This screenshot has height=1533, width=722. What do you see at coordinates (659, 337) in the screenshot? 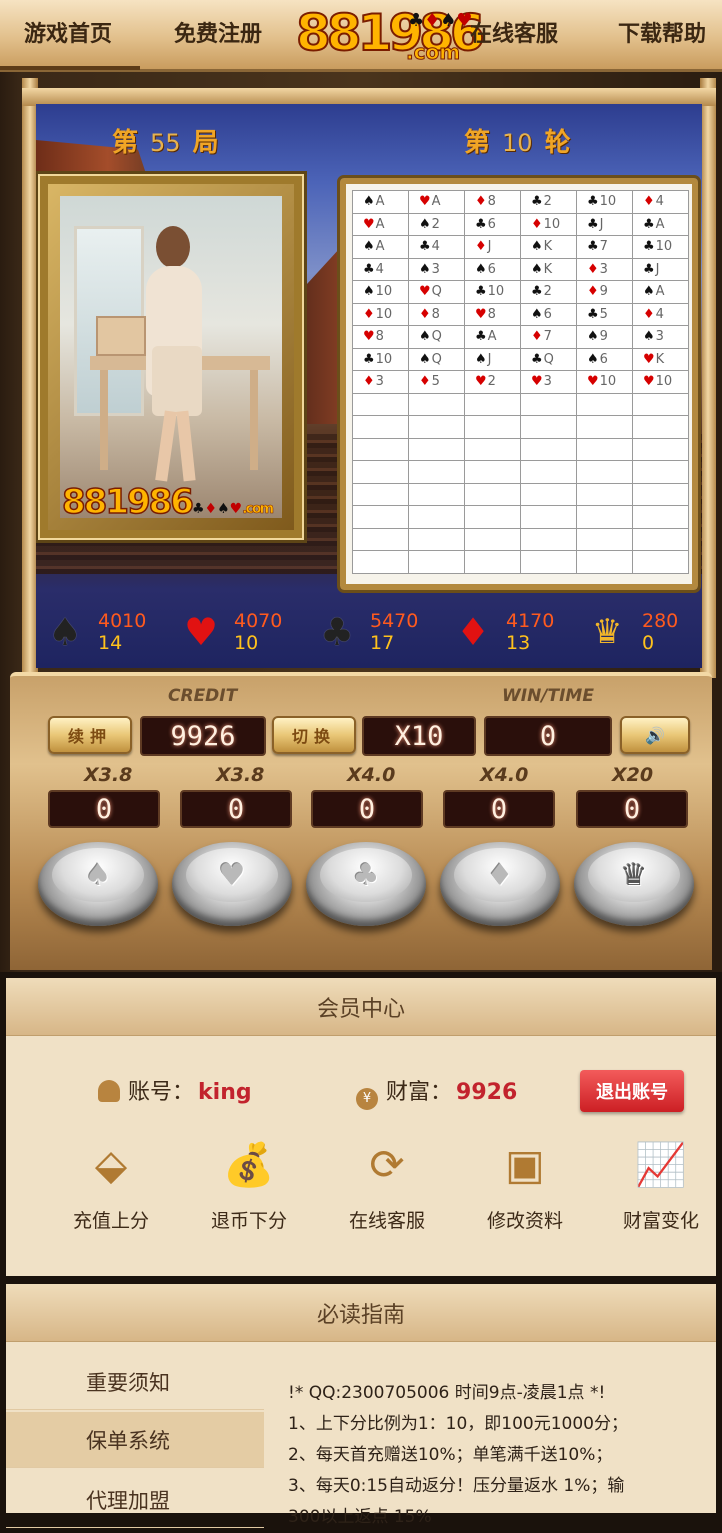
I see `card-rank: 3` at bounding box center [659, 337].